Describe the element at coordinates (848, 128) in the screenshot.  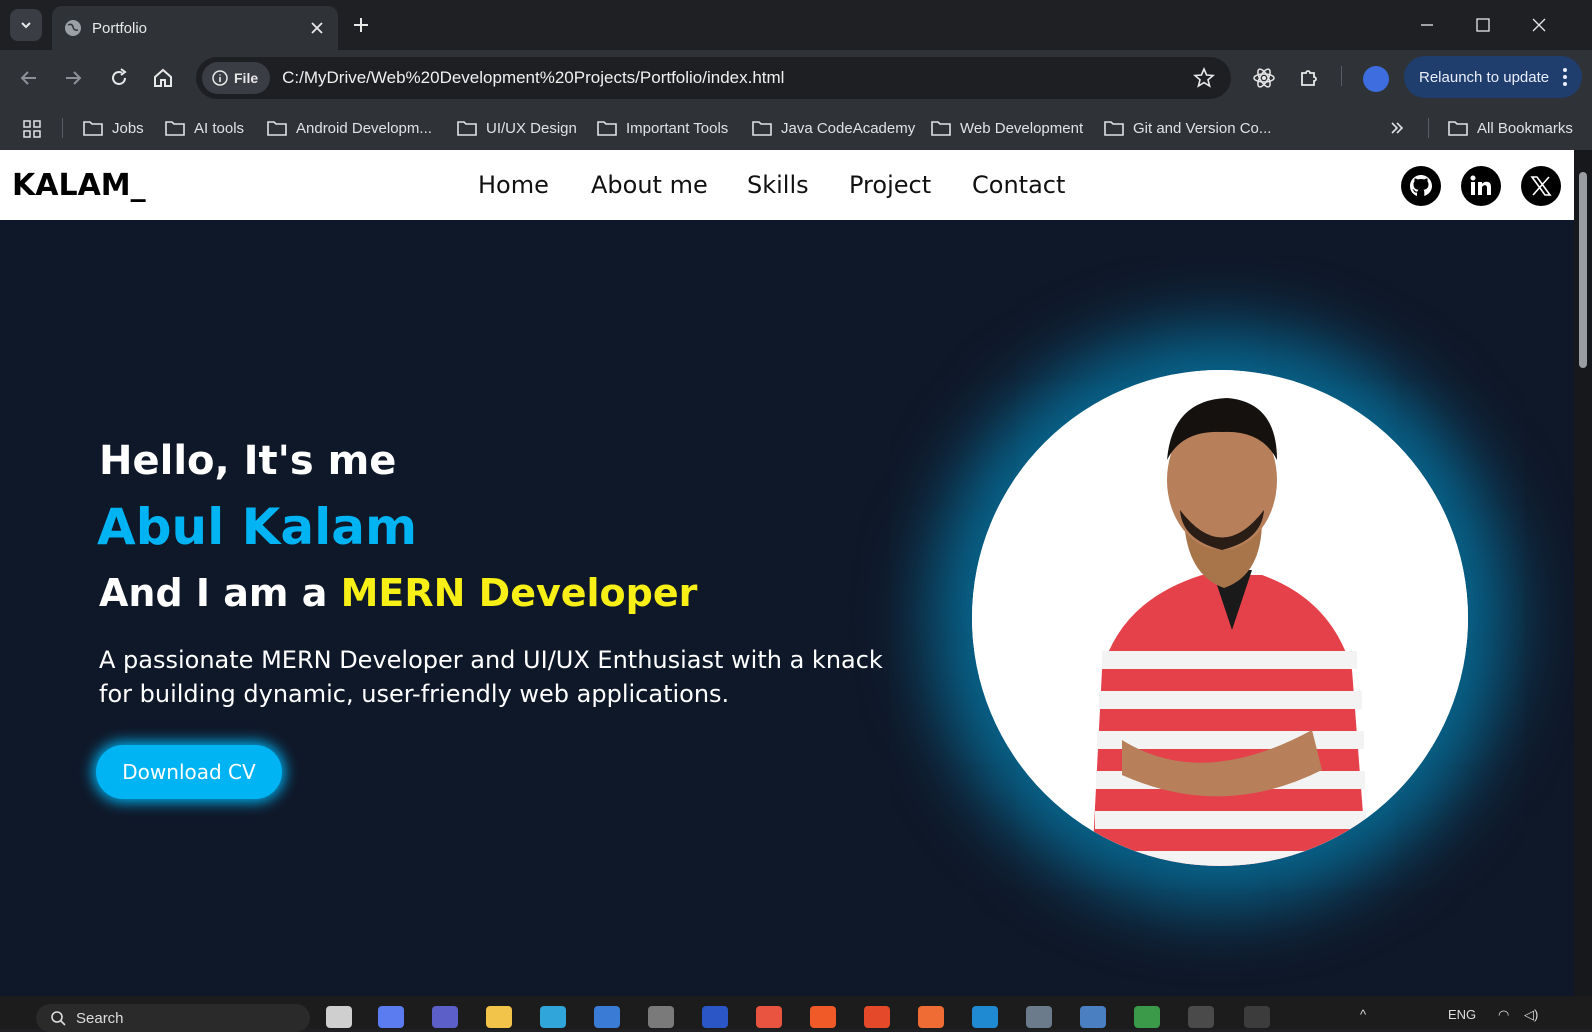
I see `bookmark-label: Java CodeAcademy` at that location.